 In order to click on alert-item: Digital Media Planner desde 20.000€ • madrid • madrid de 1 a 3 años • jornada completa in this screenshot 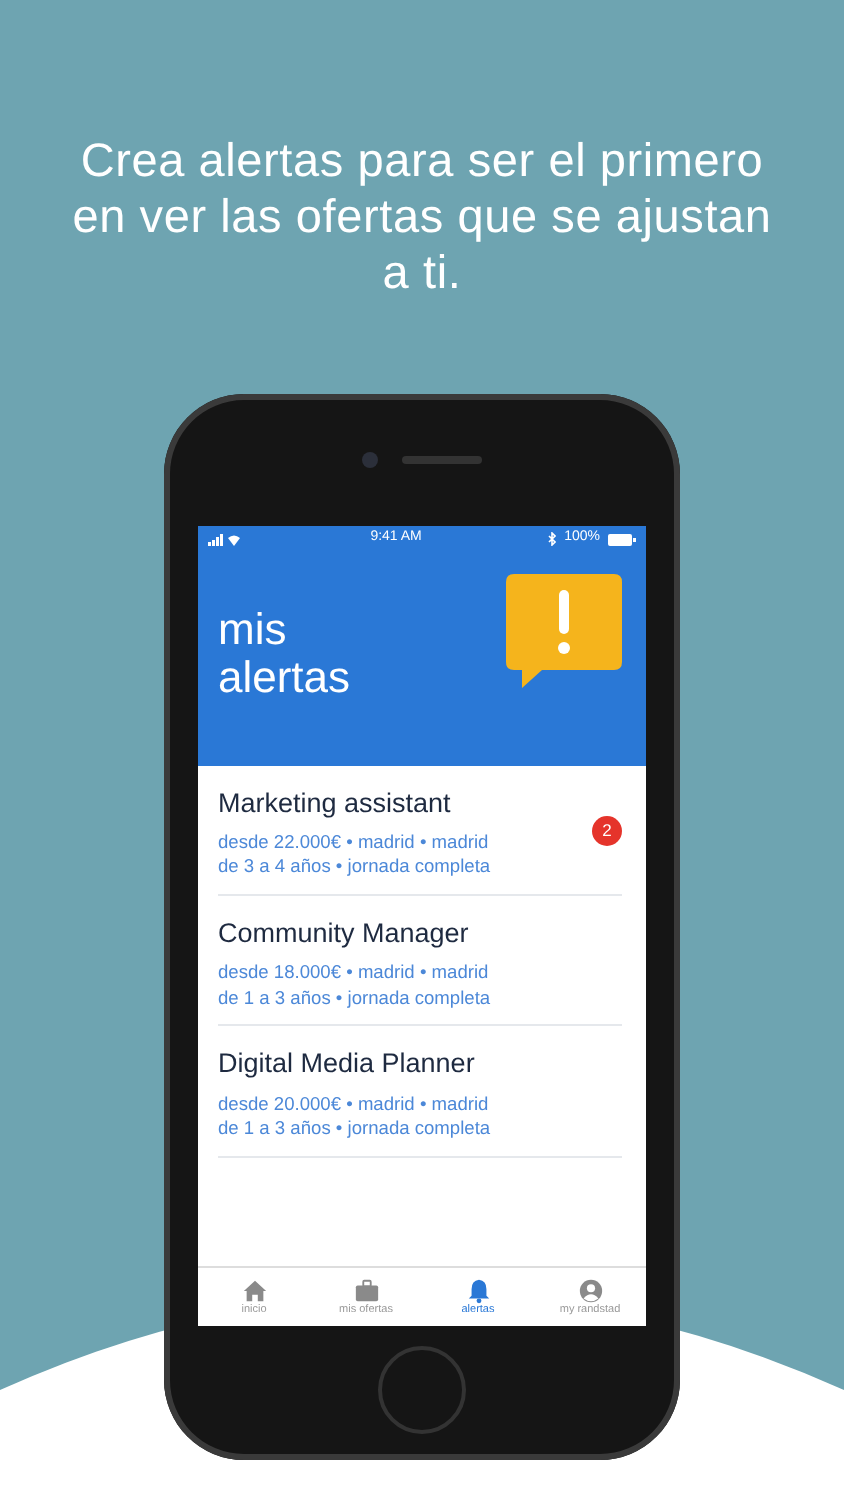, I will do `click(420, 1092)`.